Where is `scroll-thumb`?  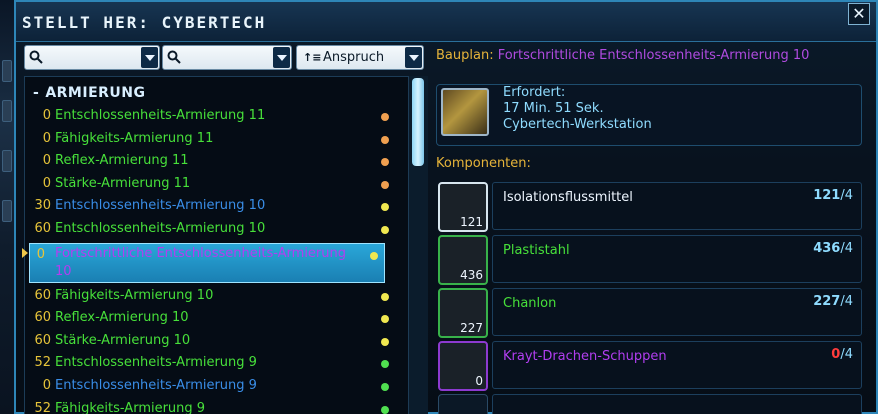 scroll-thumb is located at coordinates (418, 122).